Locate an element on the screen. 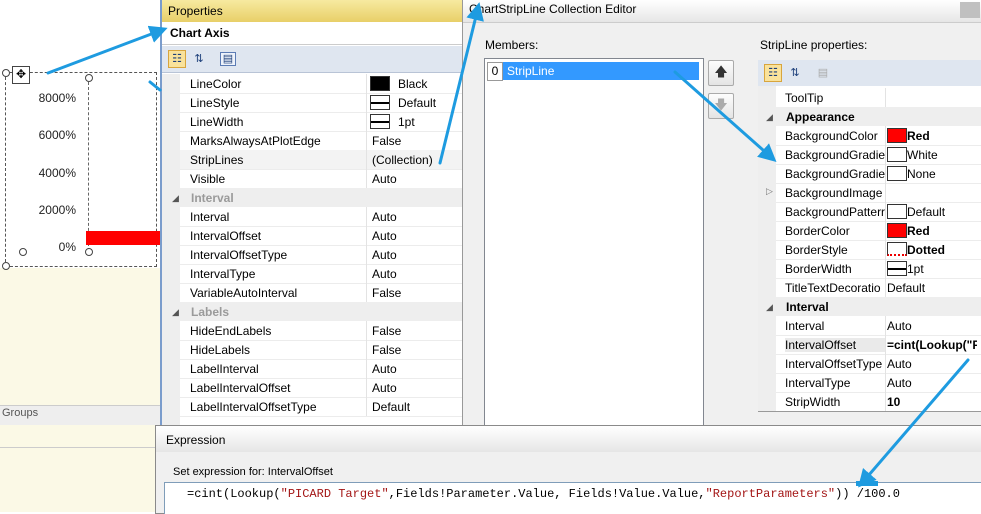 This screenshot has width=981, height=514. move-handle-icon: ✥ is located at coordinates (21, 75).